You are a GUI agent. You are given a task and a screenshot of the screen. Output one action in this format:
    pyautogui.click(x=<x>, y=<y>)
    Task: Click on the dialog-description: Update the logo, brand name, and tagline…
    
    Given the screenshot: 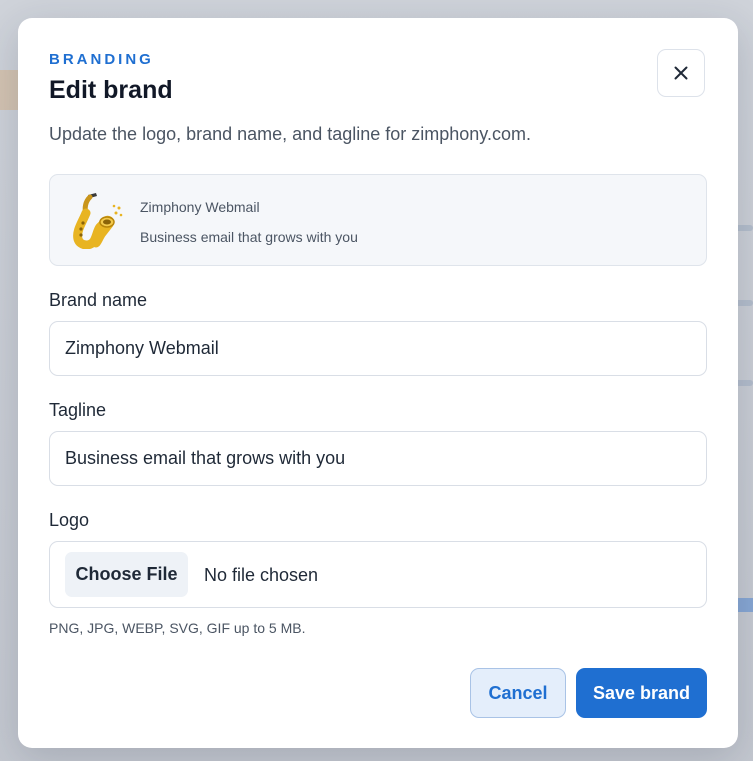 What is the action you would take?
    pyautogui.click(x=290, y=134)
    